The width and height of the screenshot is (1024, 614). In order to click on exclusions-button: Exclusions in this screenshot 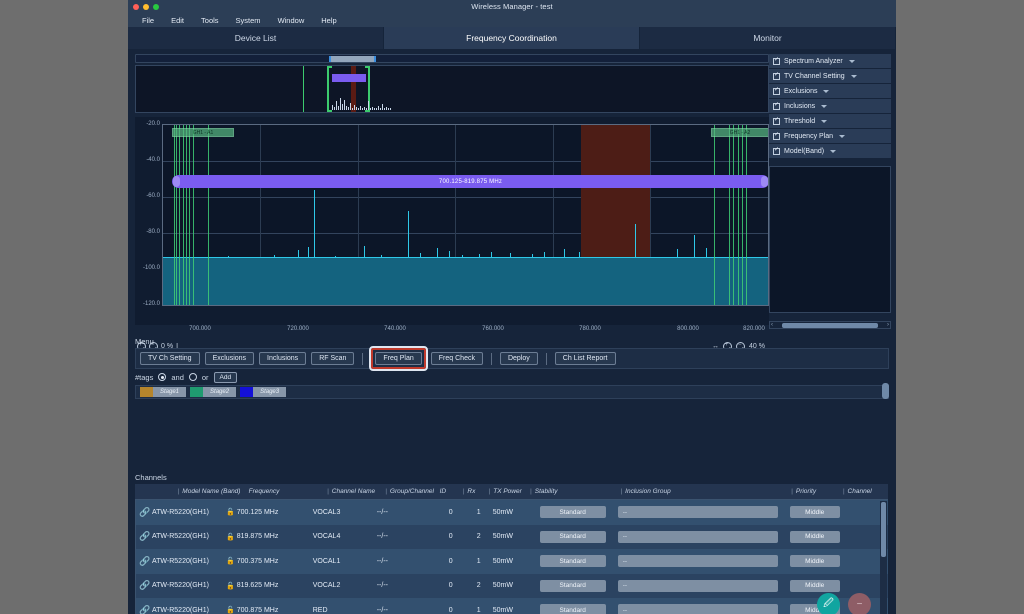, I will do `click(229, 358)`.